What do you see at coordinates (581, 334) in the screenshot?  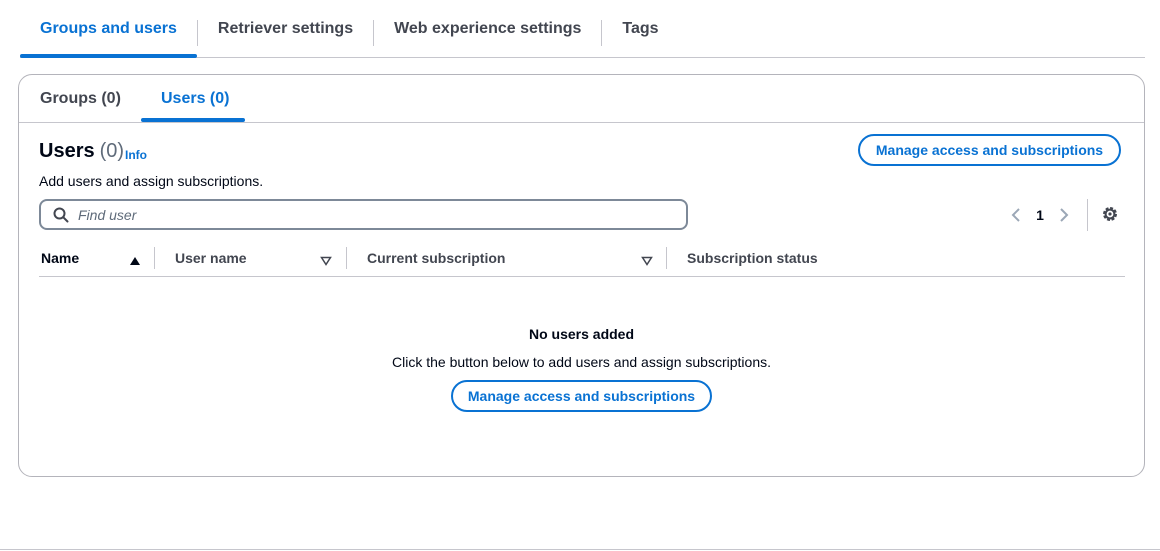 I see `empty-state-title: No users added` at bounding box center [581, 334].